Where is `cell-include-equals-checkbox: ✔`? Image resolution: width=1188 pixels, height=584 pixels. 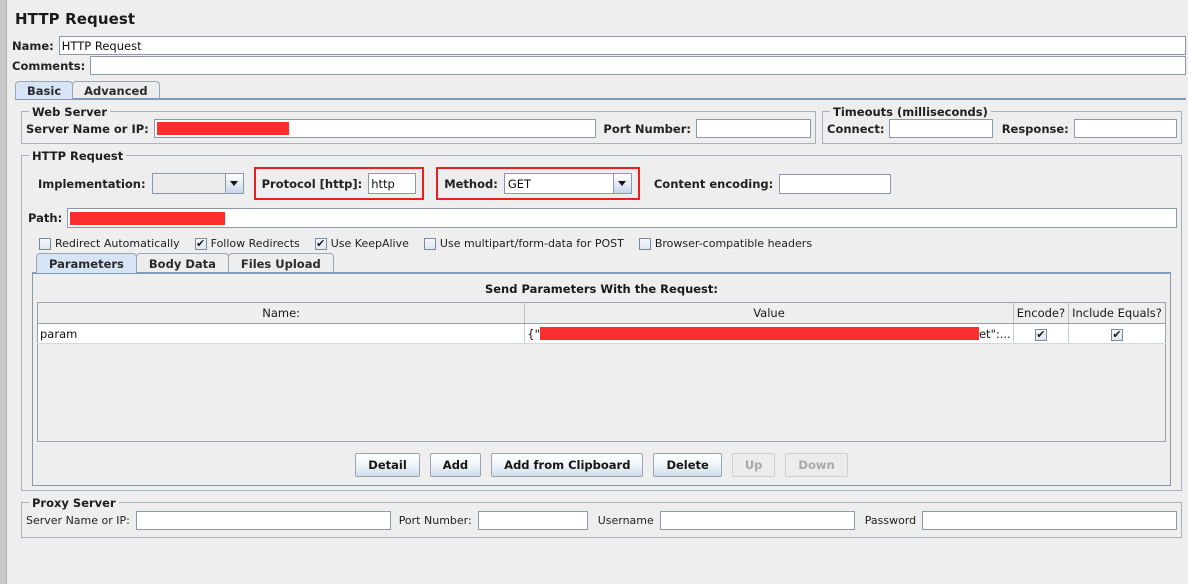 cell-include-equals-checkbox: ✔ is located at coordinates (1117, 333).